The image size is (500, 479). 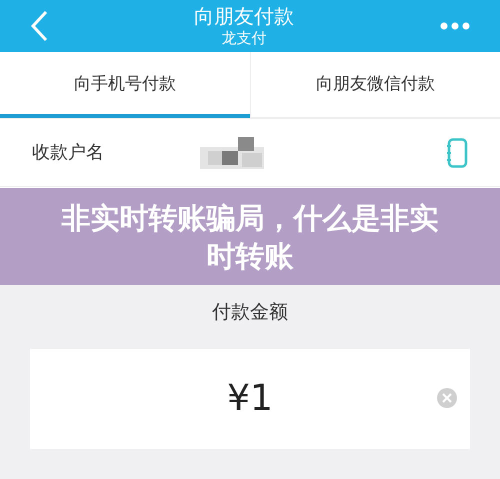 I want to click on section-label: 付款金额, so click(x=250, y=312).